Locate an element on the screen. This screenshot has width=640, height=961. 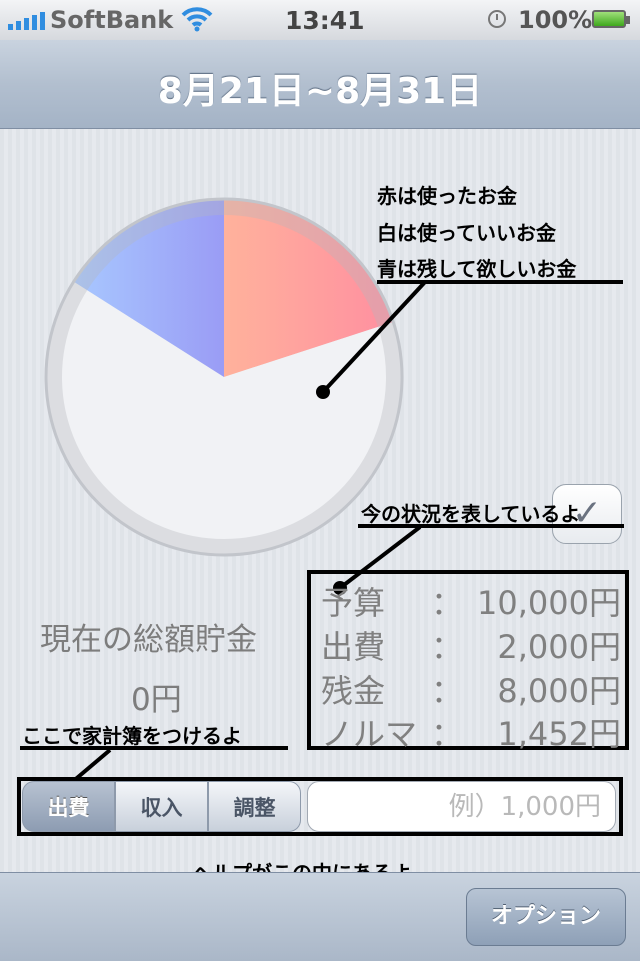
segment-expense: 出費 is located at coordinates (68, 806).